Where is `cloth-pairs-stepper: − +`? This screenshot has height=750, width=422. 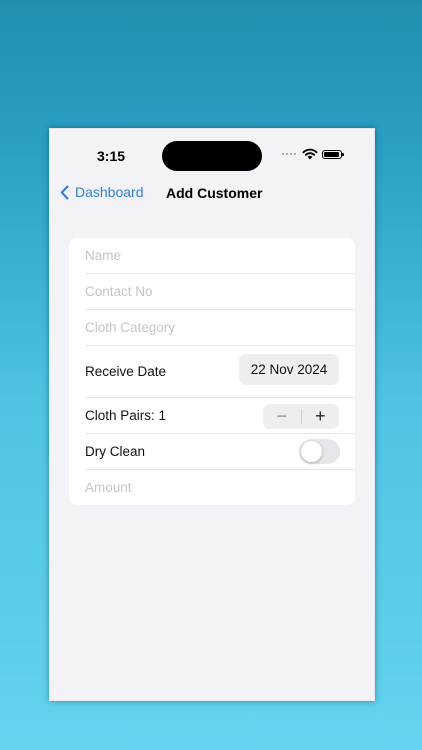
cloth-pairs-stepper: − + is located at coordinates (301, 416).